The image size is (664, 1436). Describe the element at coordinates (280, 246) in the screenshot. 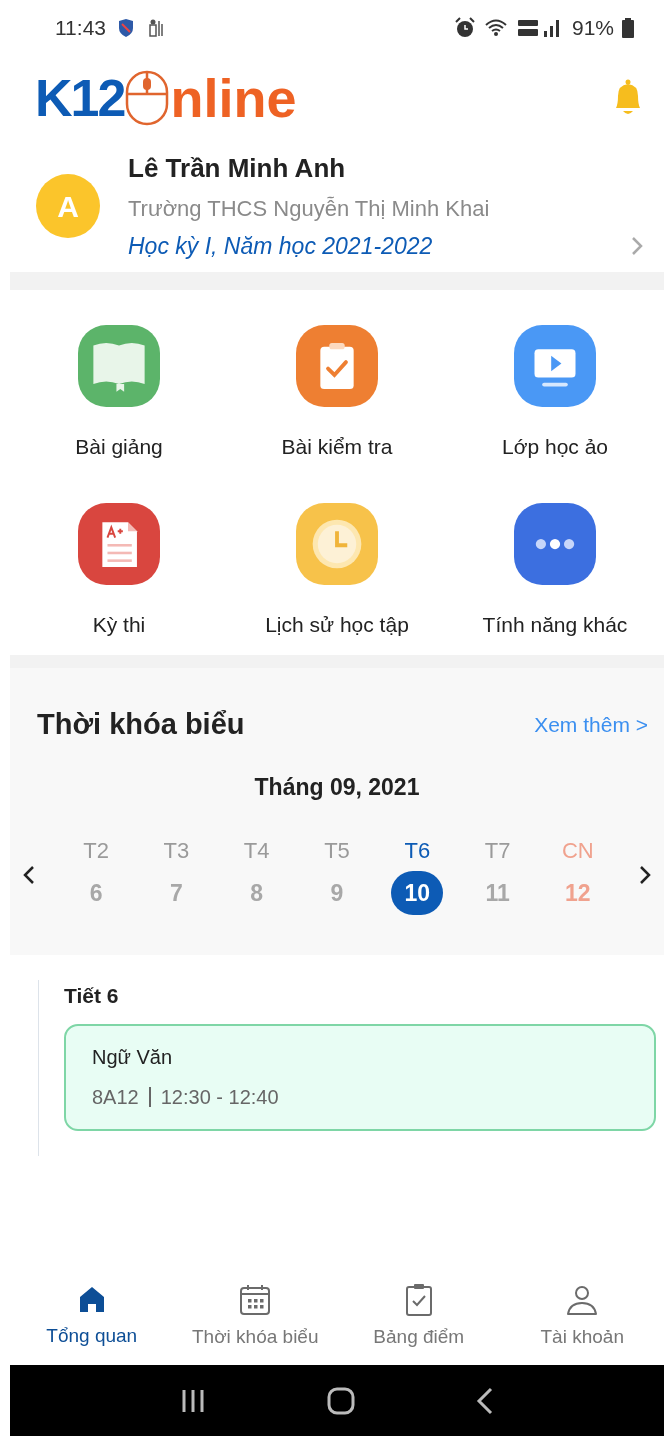

I see `school-term: Học kỳ I, Năm học 2021-2022` at that location.